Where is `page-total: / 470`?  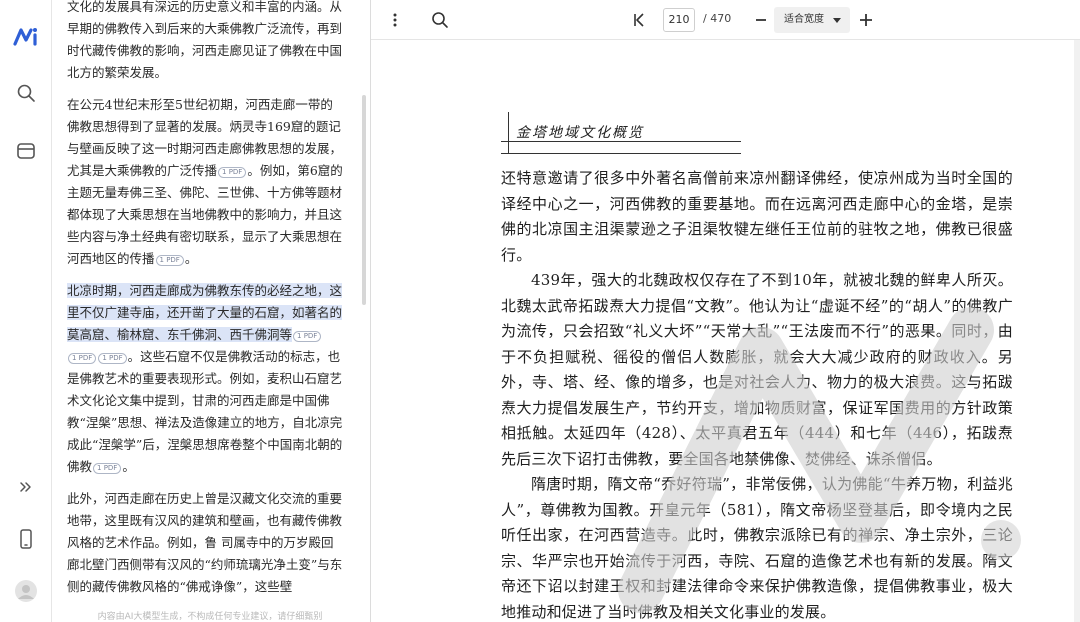
page-total: / 470 is located at coordinates (717, 18).